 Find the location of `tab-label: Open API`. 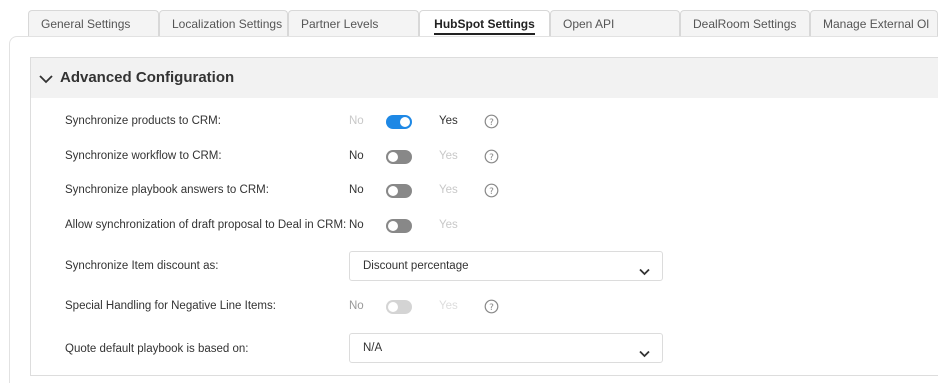

tab-label: Open API is located at coordinates (589, 24).